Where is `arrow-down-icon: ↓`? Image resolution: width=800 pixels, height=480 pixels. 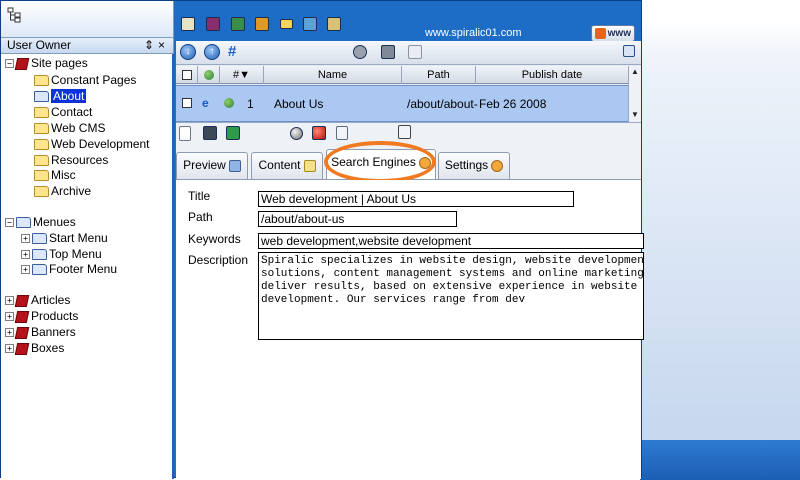
arrow-down-icon: ↓ is located at coordinates (188, 52).